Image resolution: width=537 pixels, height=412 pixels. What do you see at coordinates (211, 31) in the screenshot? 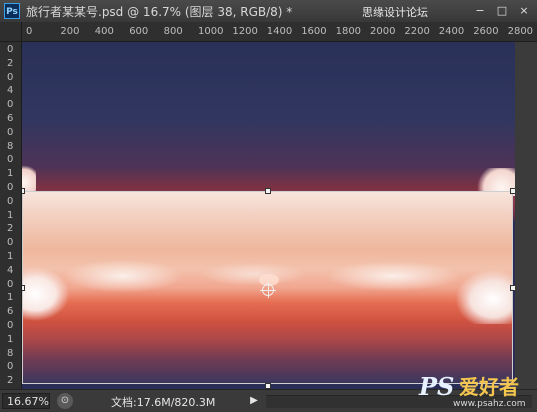
I see `ruler-tick-label: 1000` at bounding box center [211, 31].